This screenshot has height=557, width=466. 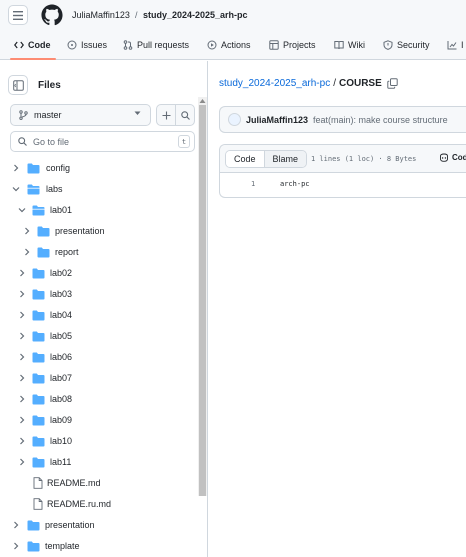 What do you see at coordinates (274, 83) in the screenshot?
I see `path-repo-link: study_2024-2025_arh-pc` at bounding box center [274, 83].